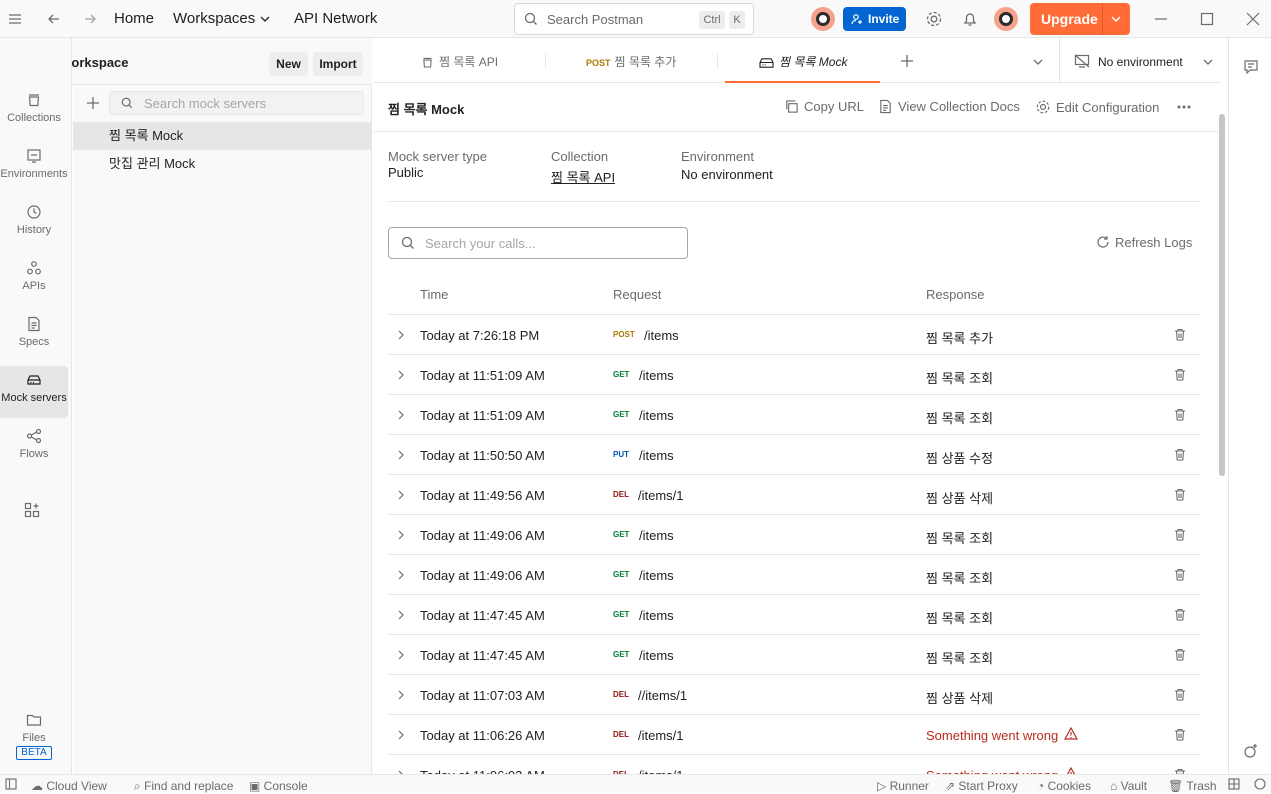 This screenshot has width=1271, height=794. Describe the element at coordinates (34, 336) in the screenshot. I see `nav-specs: Specs` at that location.